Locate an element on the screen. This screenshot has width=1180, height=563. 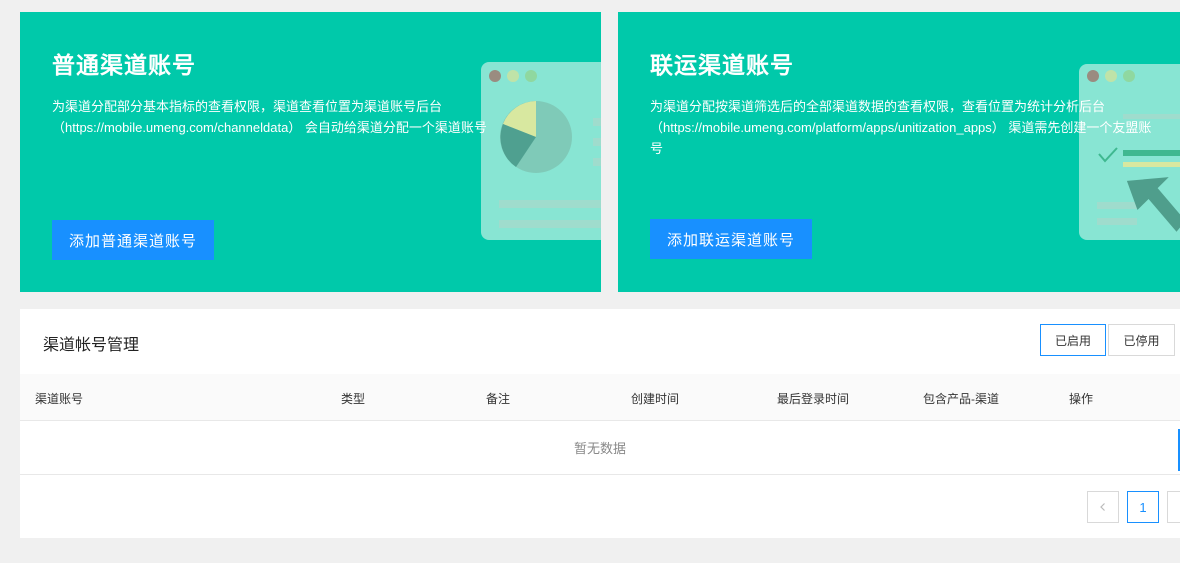
column-header-products: 包含产品-渠道 is located at coordinates (961, 399).